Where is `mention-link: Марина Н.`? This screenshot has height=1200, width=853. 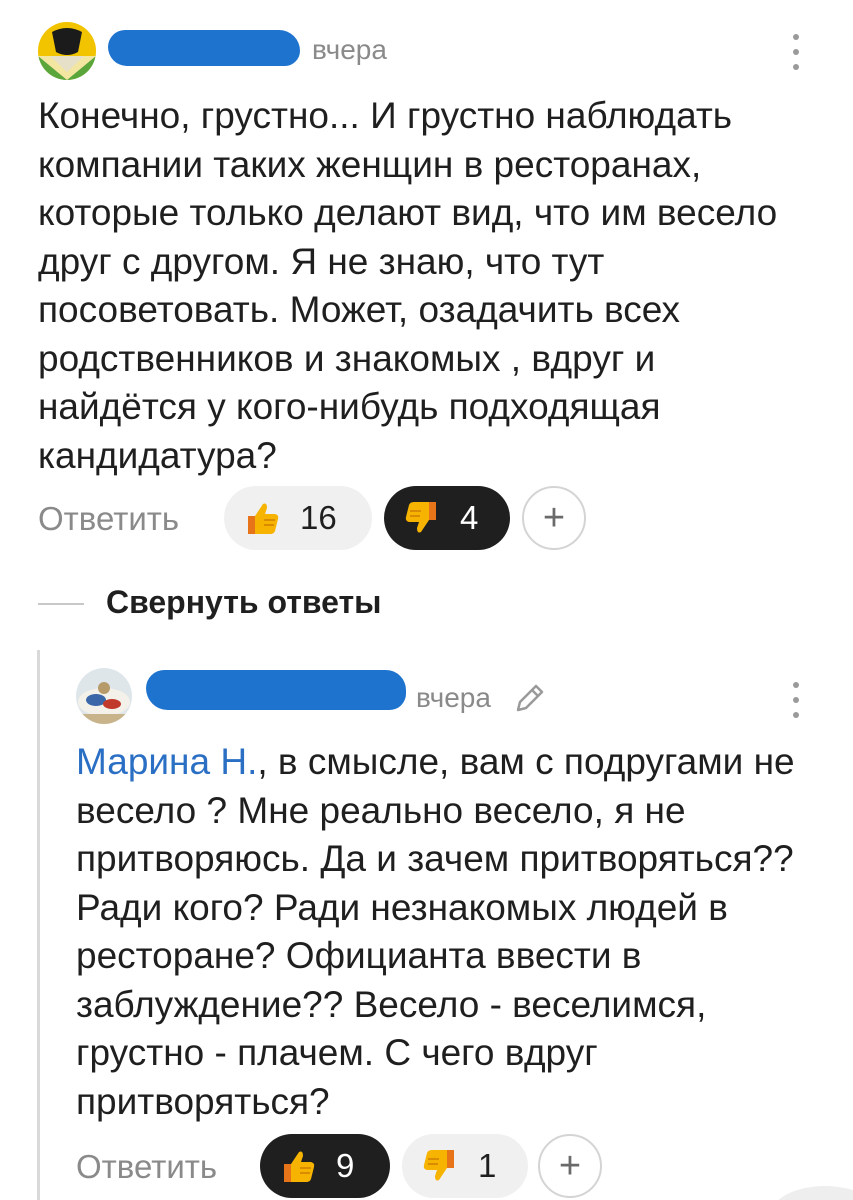 mention-link: Марина Н. is located at coordinates (166, 761).